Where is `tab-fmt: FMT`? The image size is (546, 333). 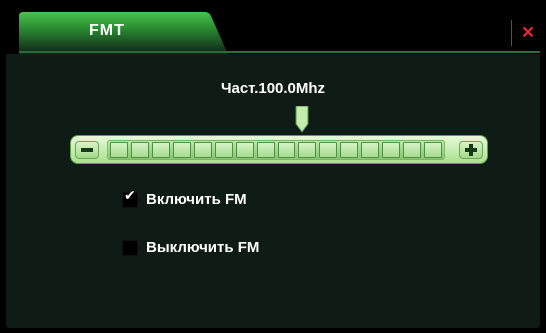
tab-fmt: FMT is located at coordinates (124, 34).